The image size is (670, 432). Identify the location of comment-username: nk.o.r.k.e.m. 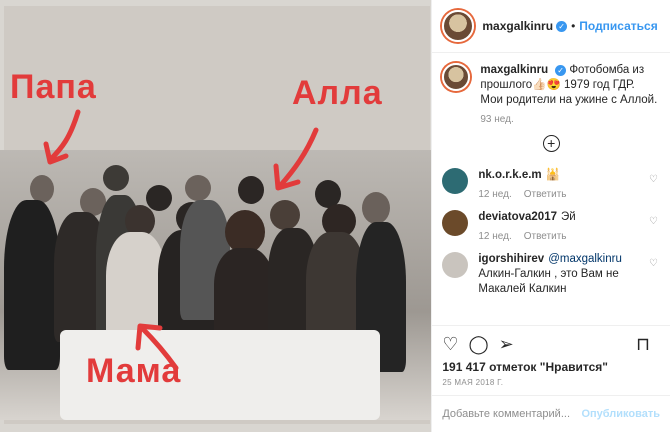
(509, 175).